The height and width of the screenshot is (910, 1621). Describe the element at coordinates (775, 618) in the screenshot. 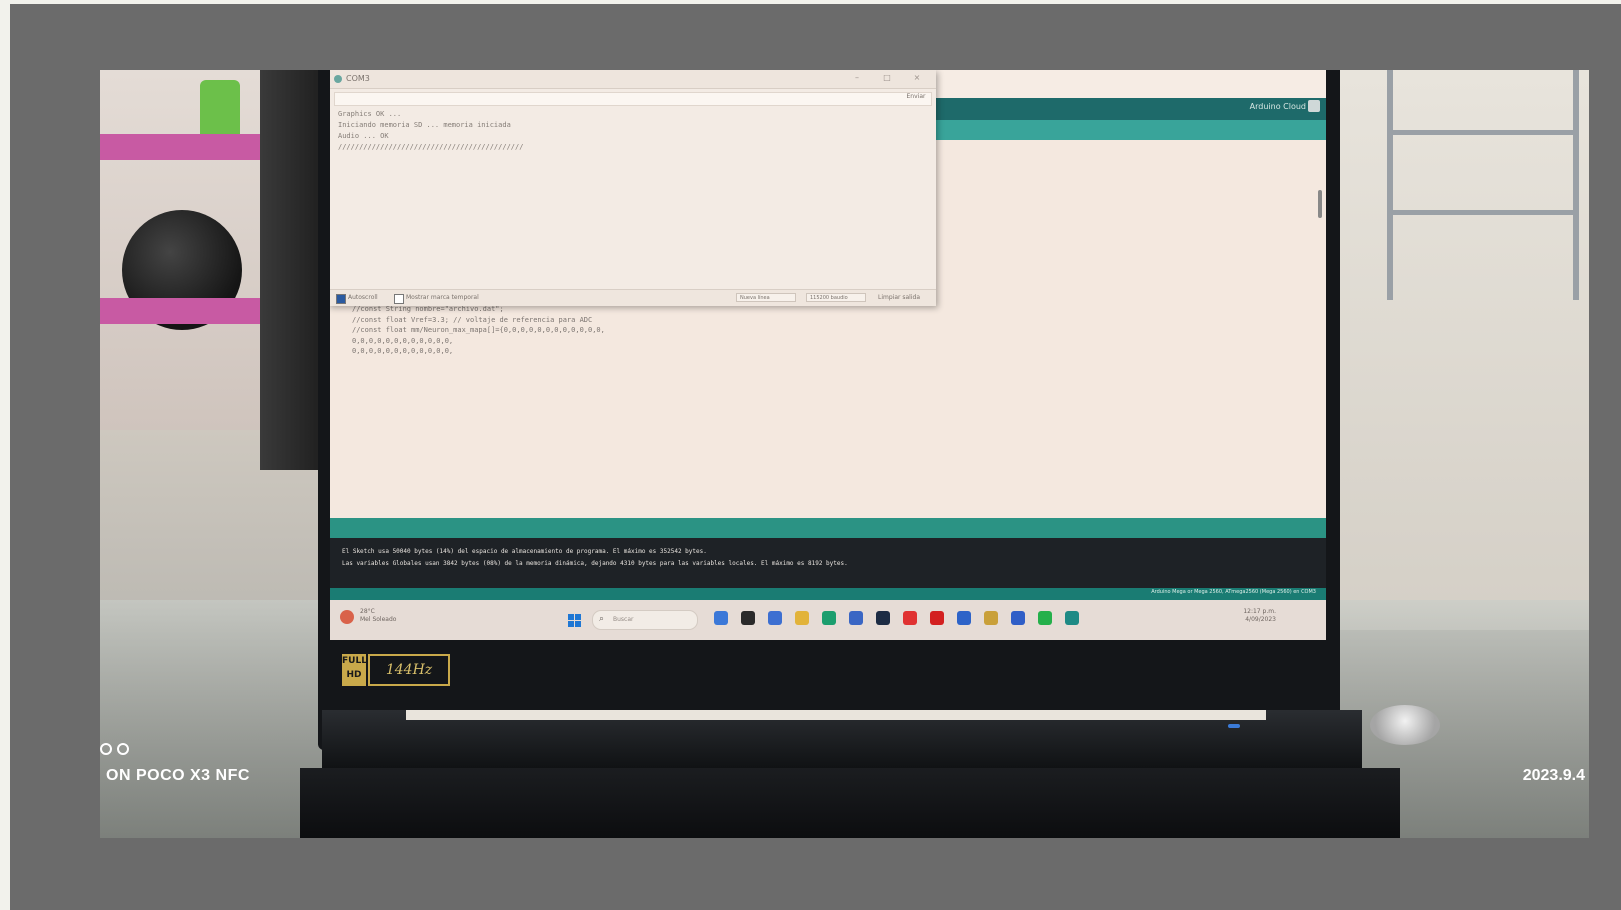

I see `chat-icon` at that location.